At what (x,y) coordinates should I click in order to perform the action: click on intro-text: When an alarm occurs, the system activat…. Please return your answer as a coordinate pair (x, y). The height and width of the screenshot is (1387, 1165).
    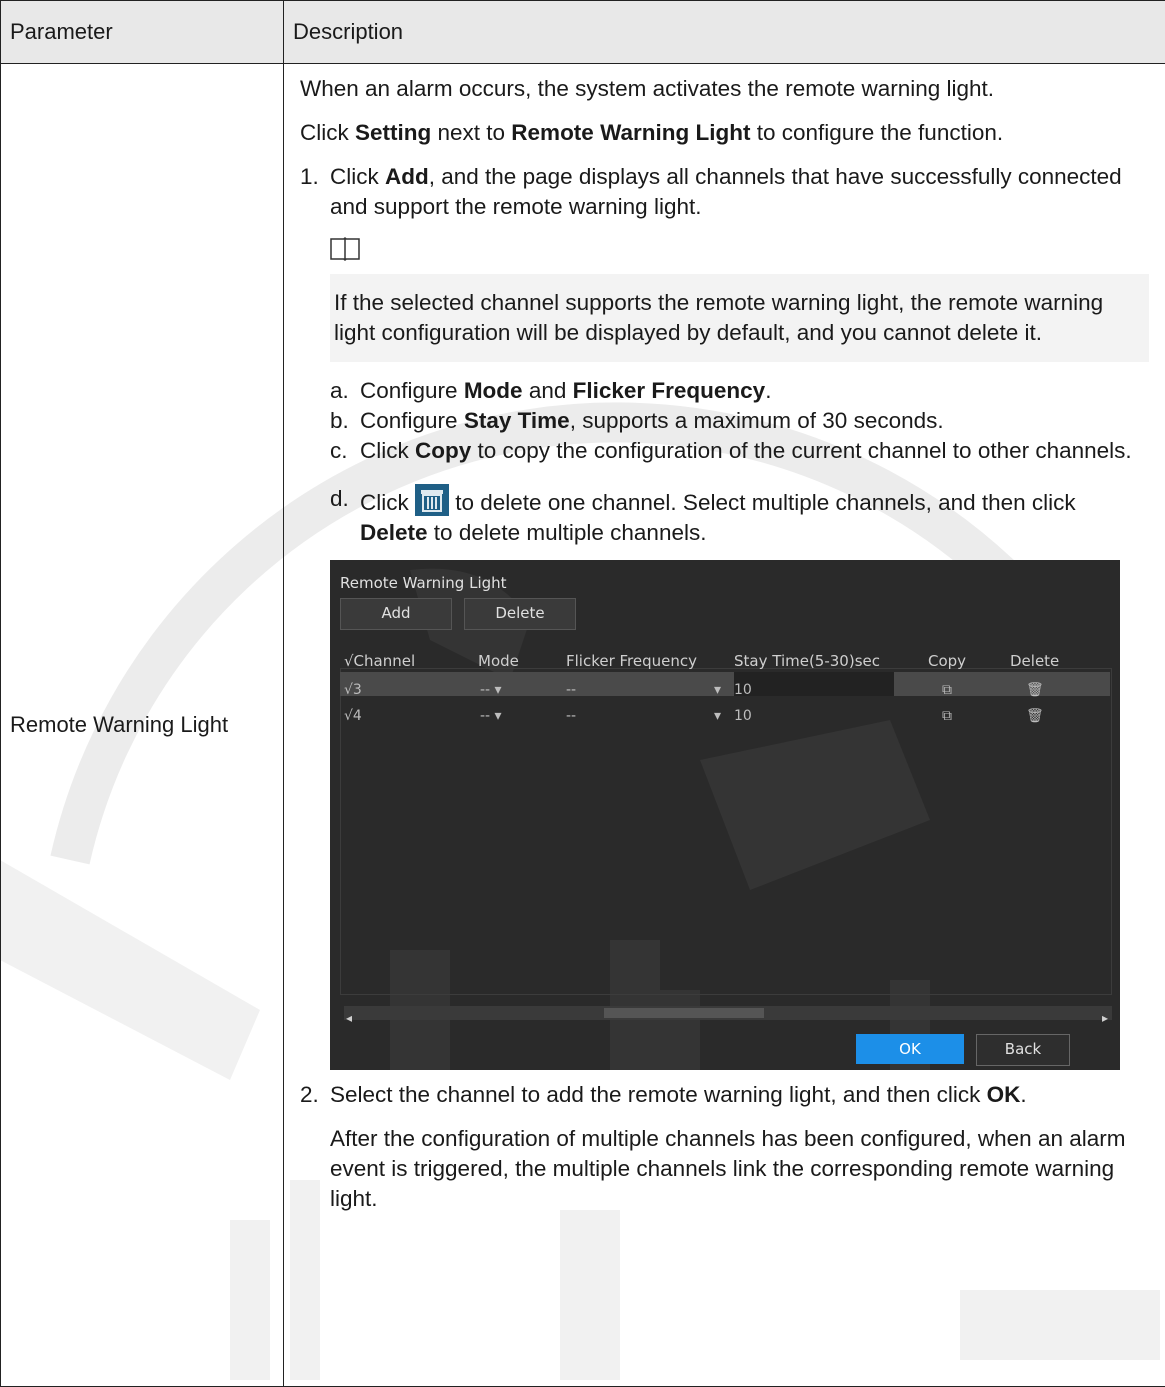
    Looking at the image, I should click on (647, 88).